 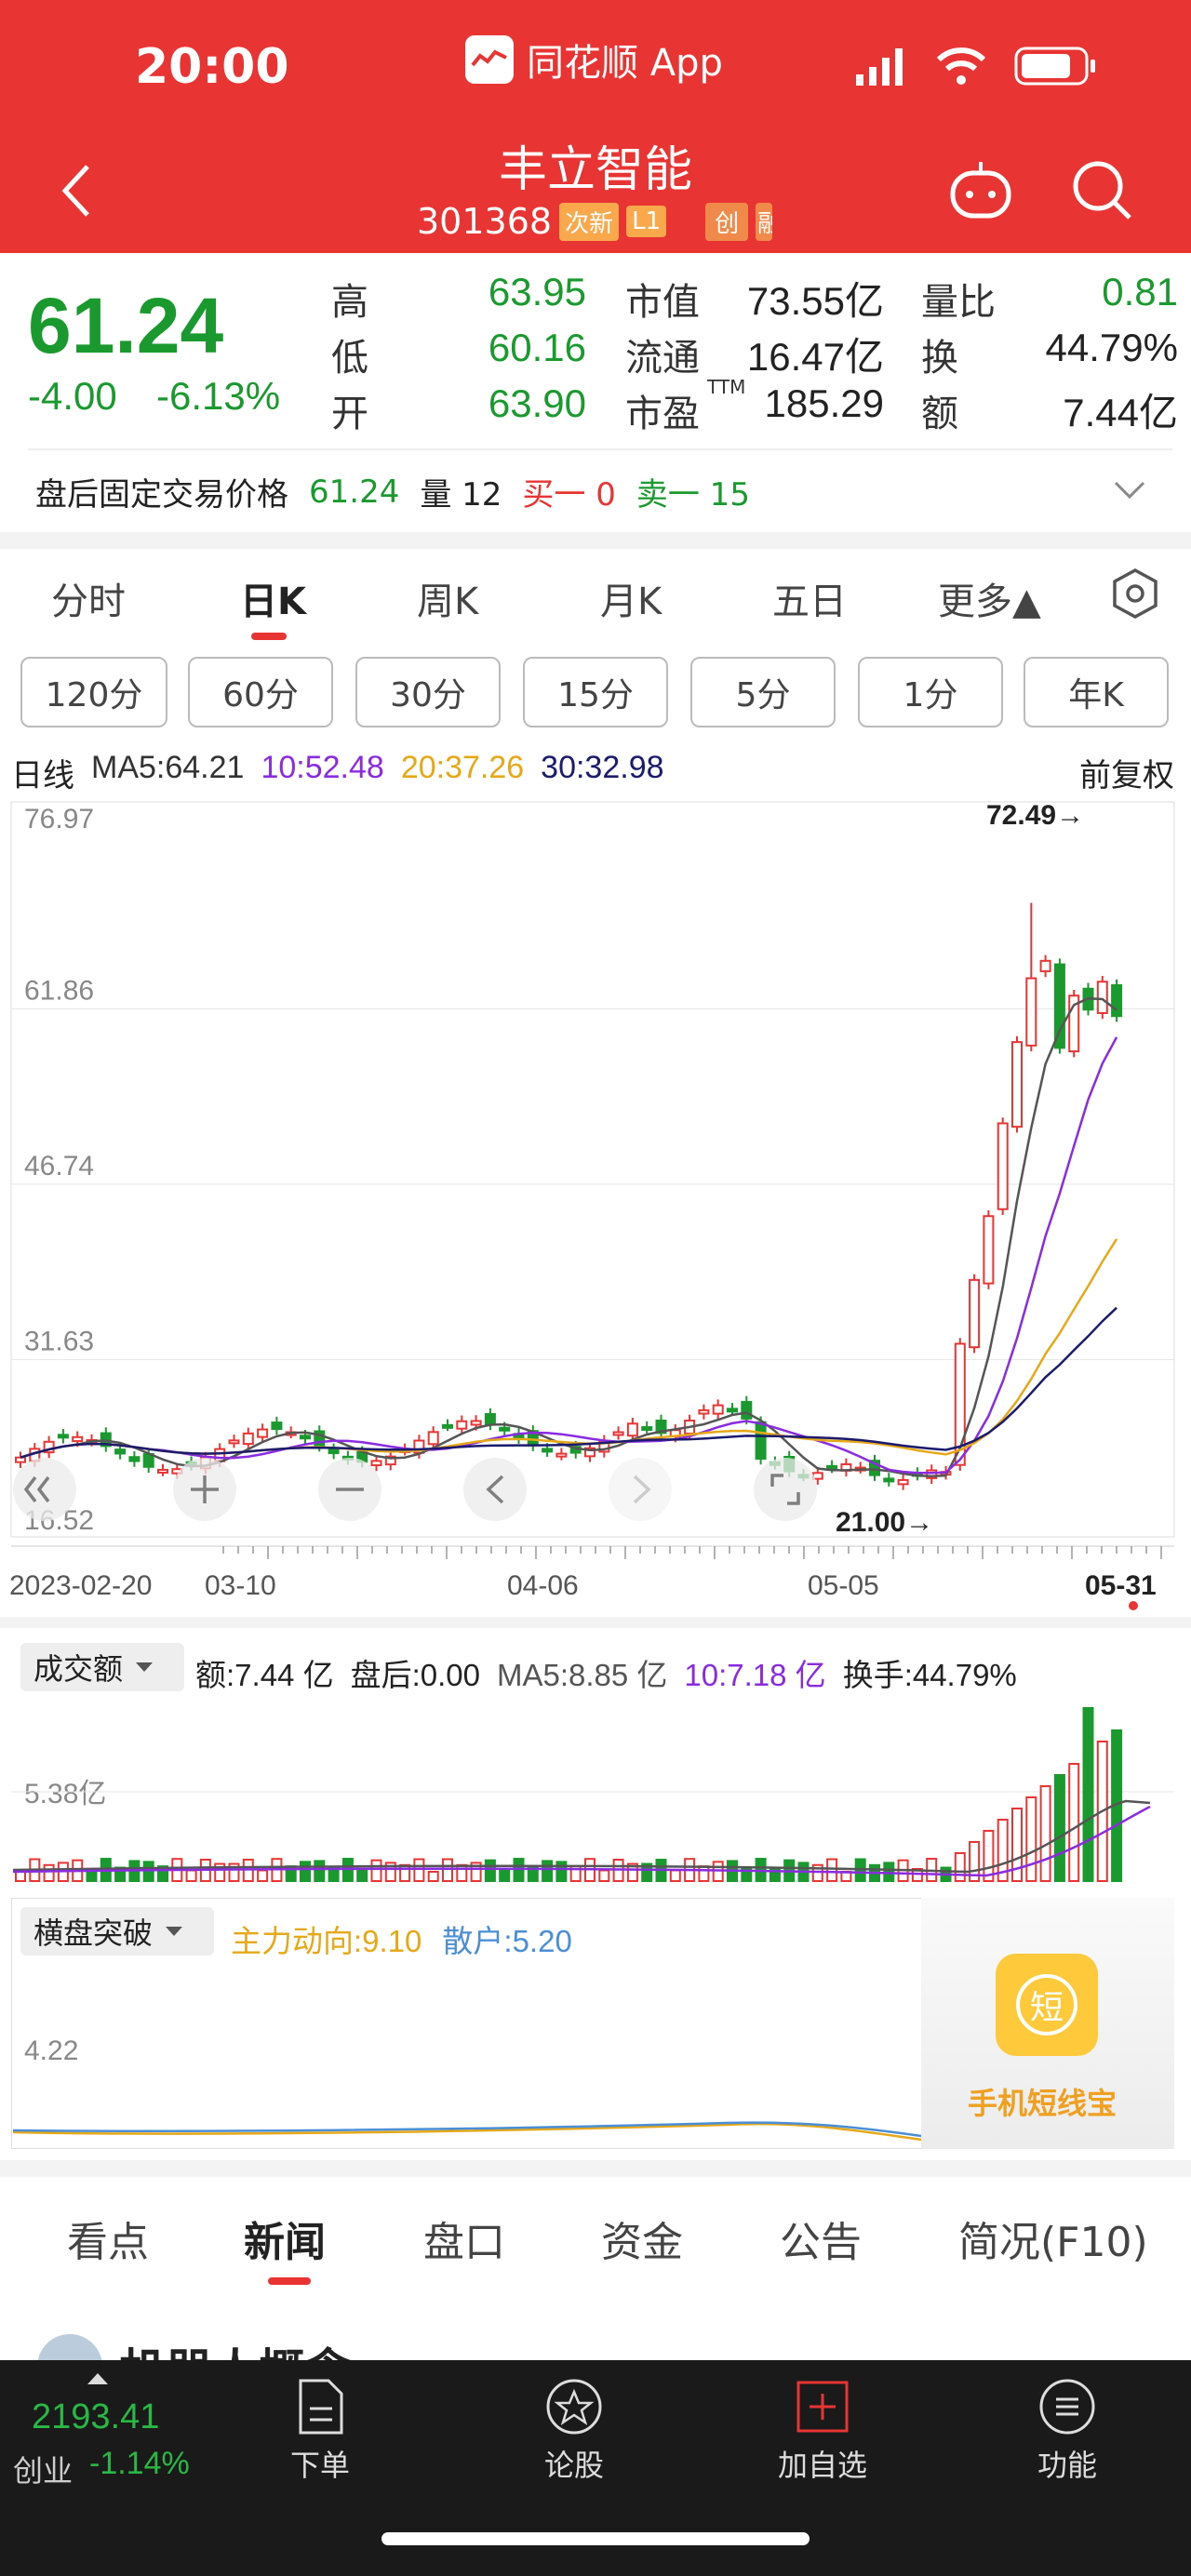 What do you see at coordinates (822, 2407) in the screenshot?
I see `add-square-icon` at bounding box center [822, 2407].